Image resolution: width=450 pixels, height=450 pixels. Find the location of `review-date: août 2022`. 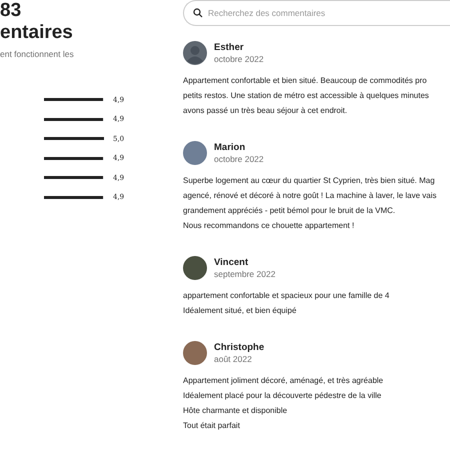

review-date: août 2022 is located at coordinates (233, 359).